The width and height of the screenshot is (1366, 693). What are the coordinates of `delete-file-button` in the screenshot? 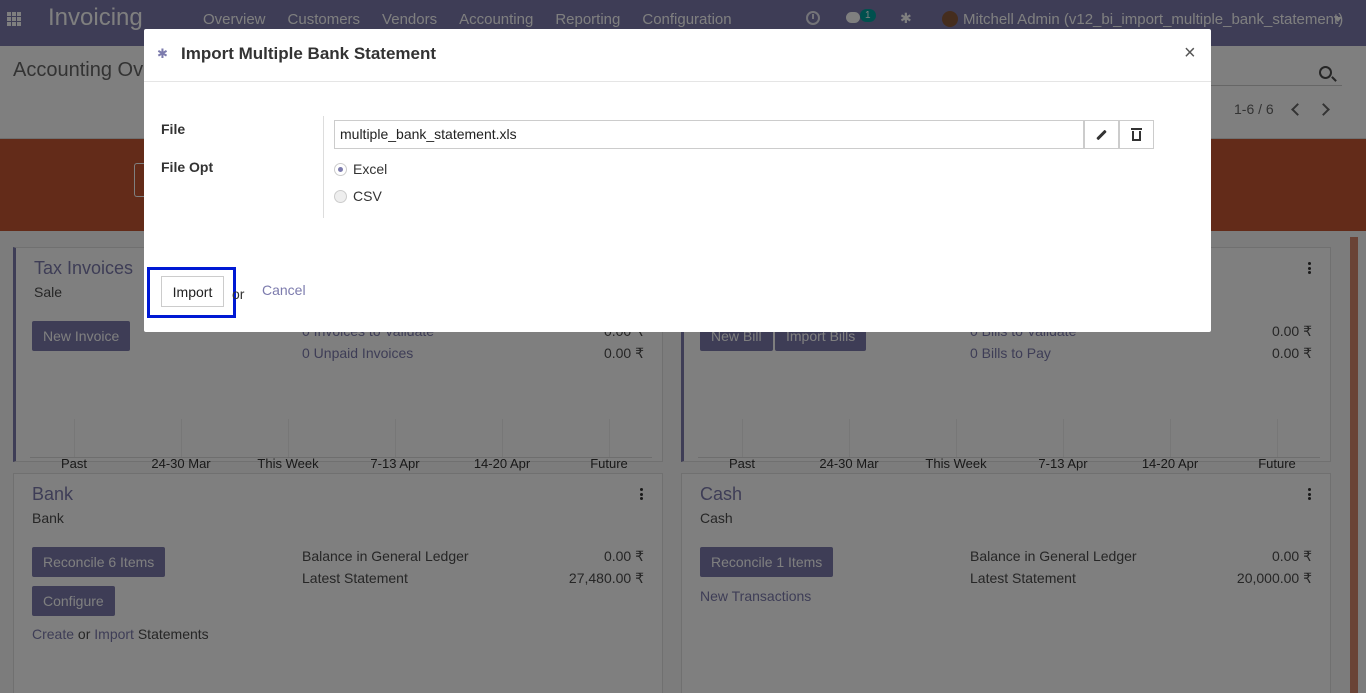 It's located at (1136, 134).